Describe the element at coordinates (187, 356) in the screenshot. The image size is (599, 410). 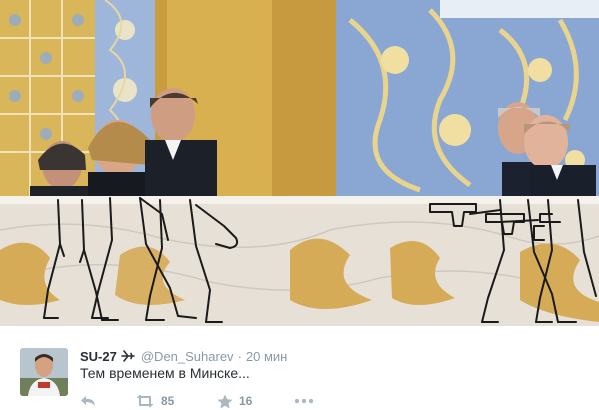
I see `user-handle: @Den_Suharev` at that location.